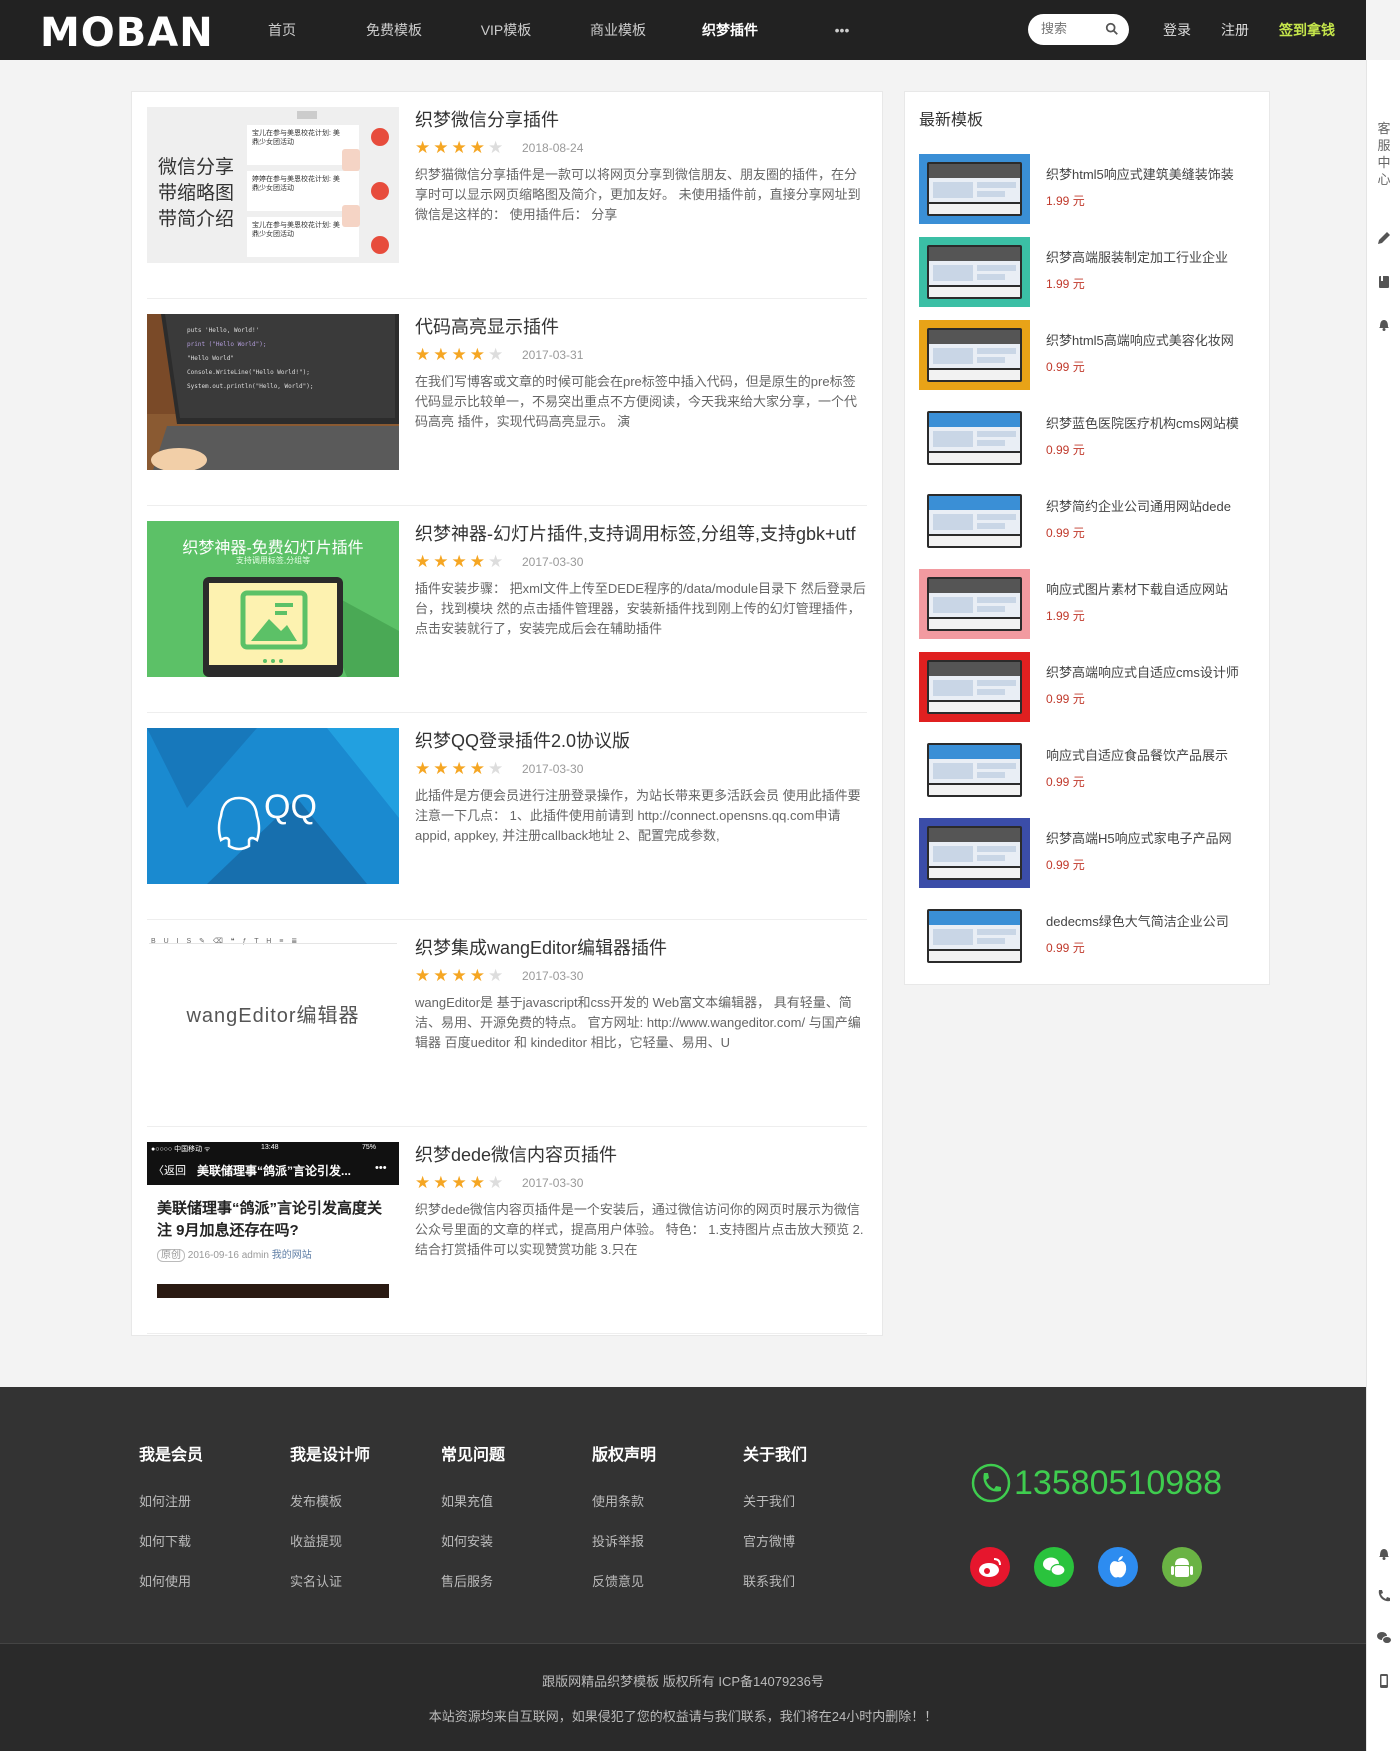 Image resolution: width=1400 pixels, height=1751 pixels. What do you see at coordinates (487, 326) in the screenshot?
I see `item-title: 代码高亮显示插件` at bounding box center [487, 326].